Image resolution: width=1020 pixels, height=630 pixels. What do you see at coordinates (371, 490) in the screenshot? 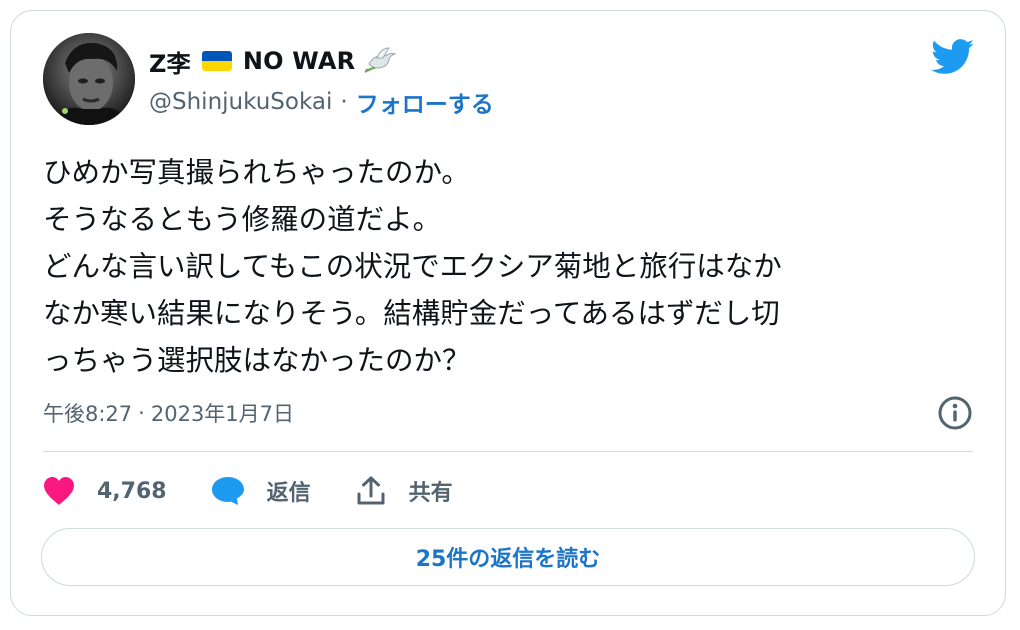
I see `share-upload-icon` at bounding box center [371, 490].